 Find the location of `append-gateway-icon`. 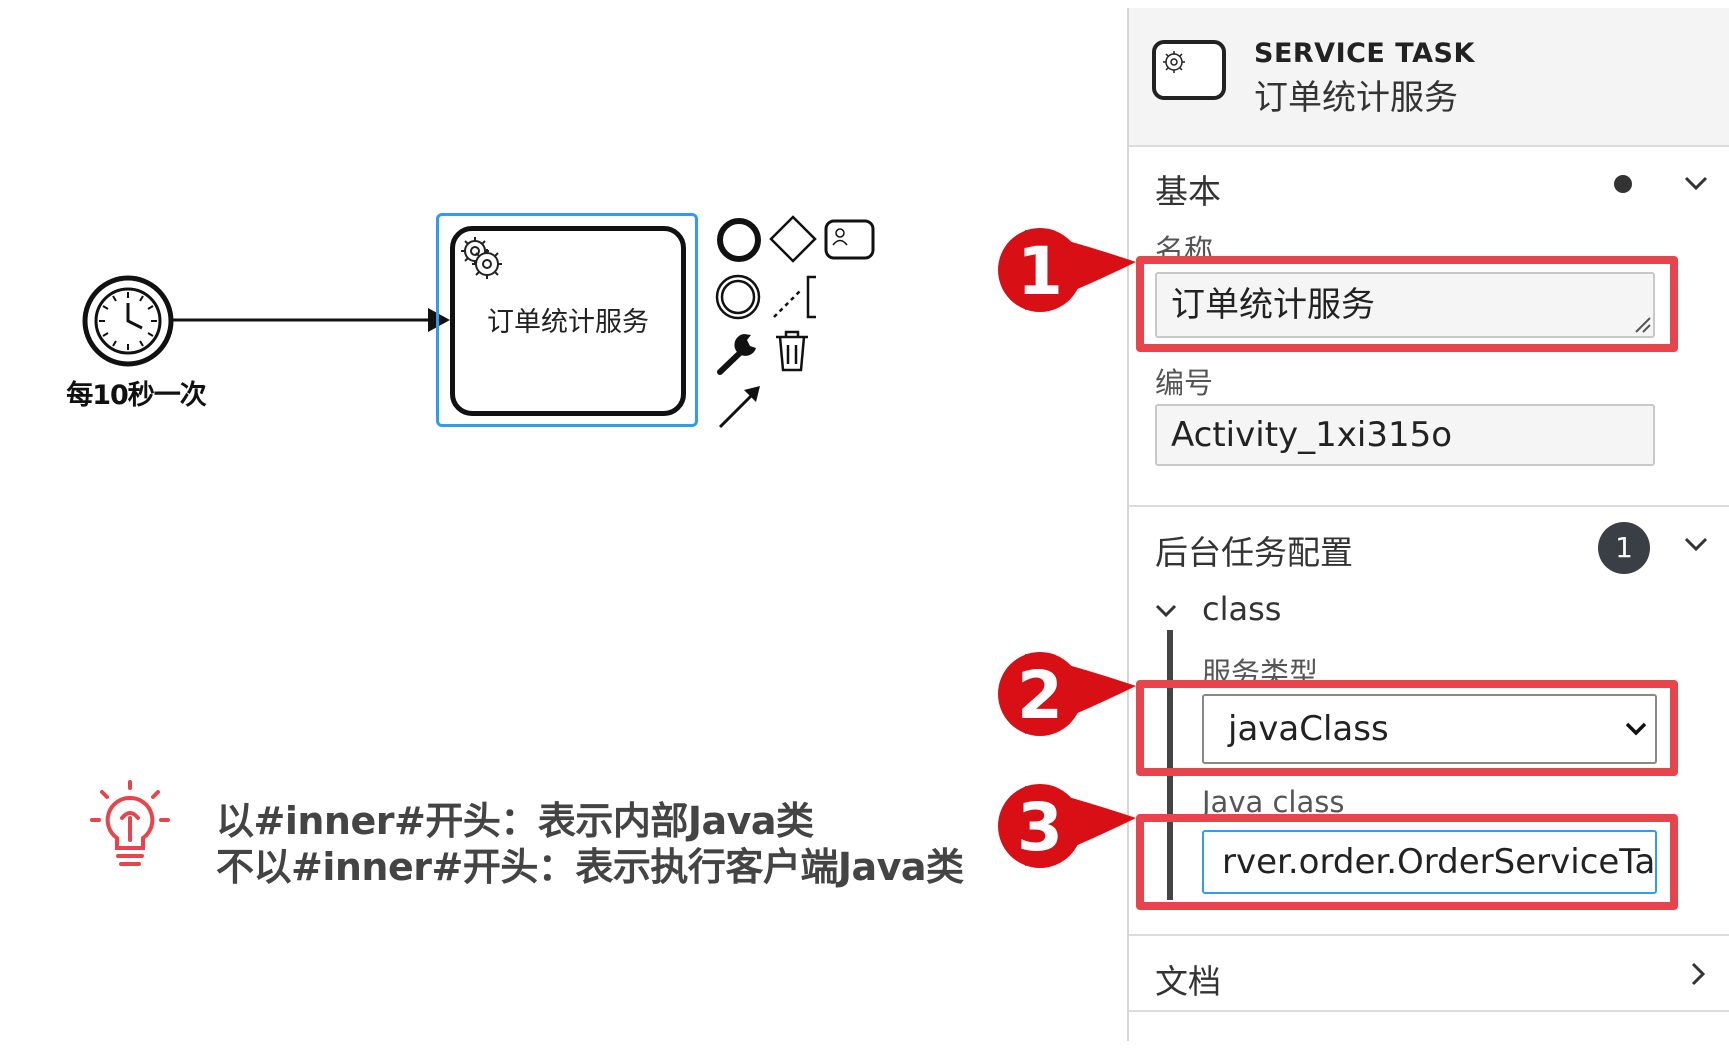

append-gateway-icon is located at coordinates (794, 240).